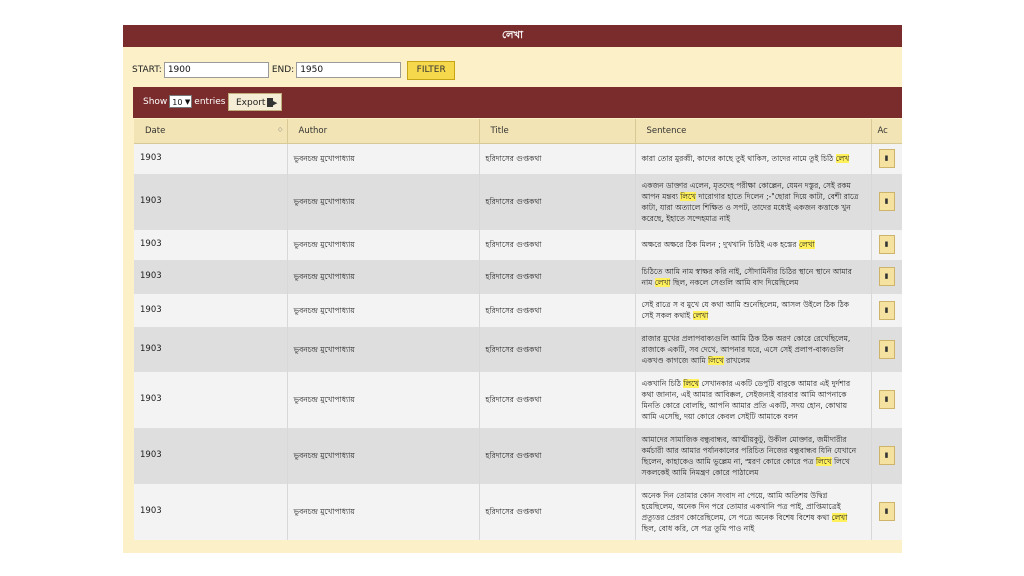 The width and height of the screenshot is (1024, 576). Describe the element at coordinates (187, 102) in the screenshot. I see `chevron-down-icon: ▼` at that location.